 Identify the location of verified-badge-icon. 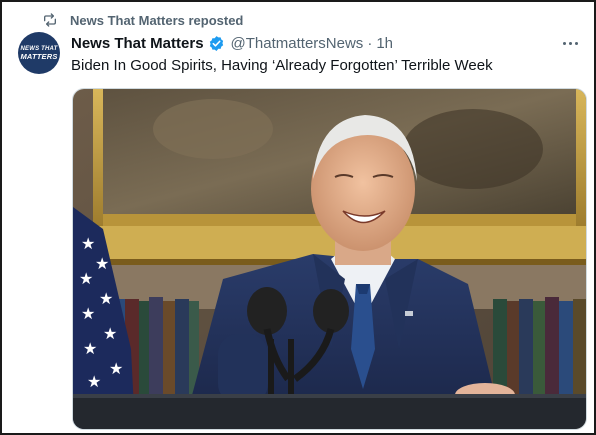
(216, 43).